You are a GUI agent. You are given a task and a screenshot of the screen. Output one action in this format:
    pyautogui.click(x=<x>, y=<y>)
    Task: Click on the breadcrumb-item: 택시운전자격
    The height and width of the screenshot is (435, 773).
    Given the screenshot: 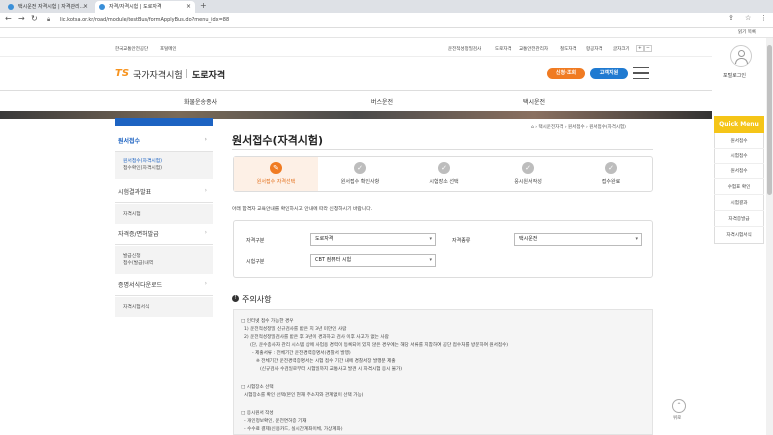 What is the action you would take?
    pyautogui.click(x=551, y=127)
    